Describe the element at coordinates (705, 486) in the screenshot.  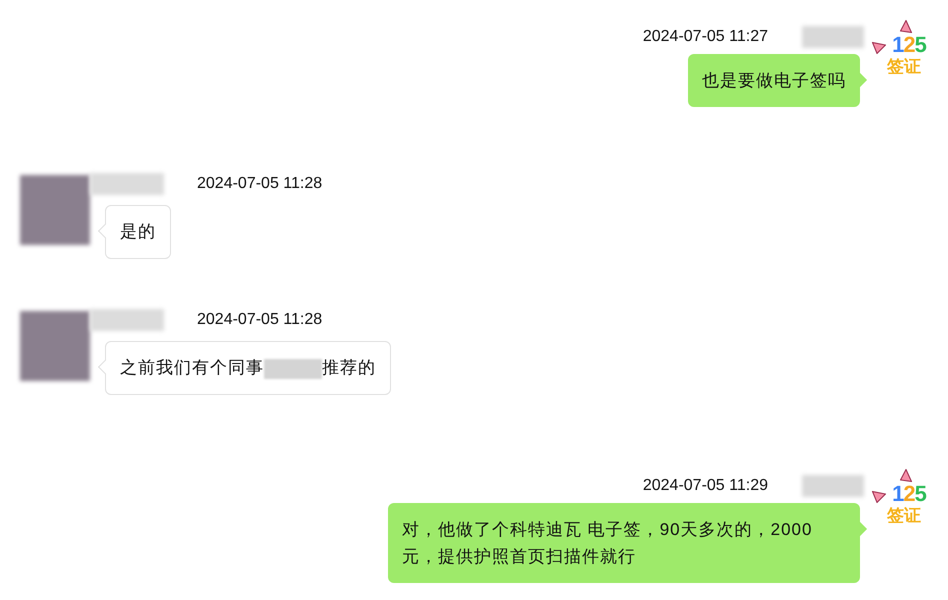
I see `timestamp: 2024-07-05 11:29` at that location.